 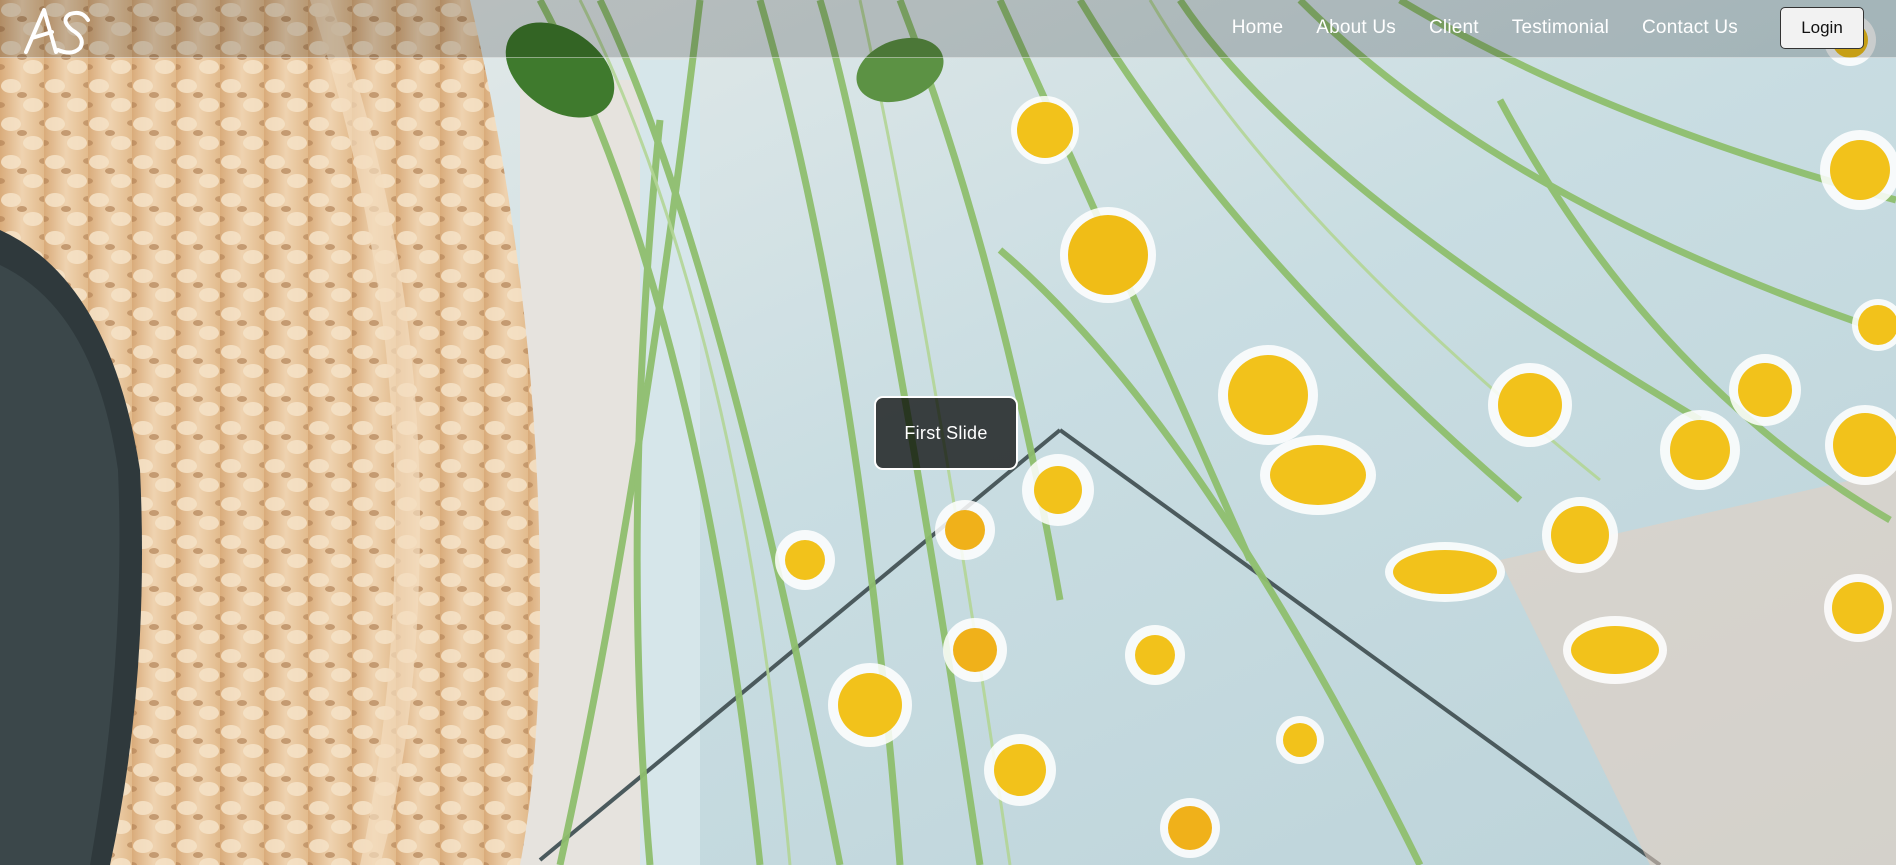 I want to click on nav-link-client: Client, so click(x=1454, y=28).